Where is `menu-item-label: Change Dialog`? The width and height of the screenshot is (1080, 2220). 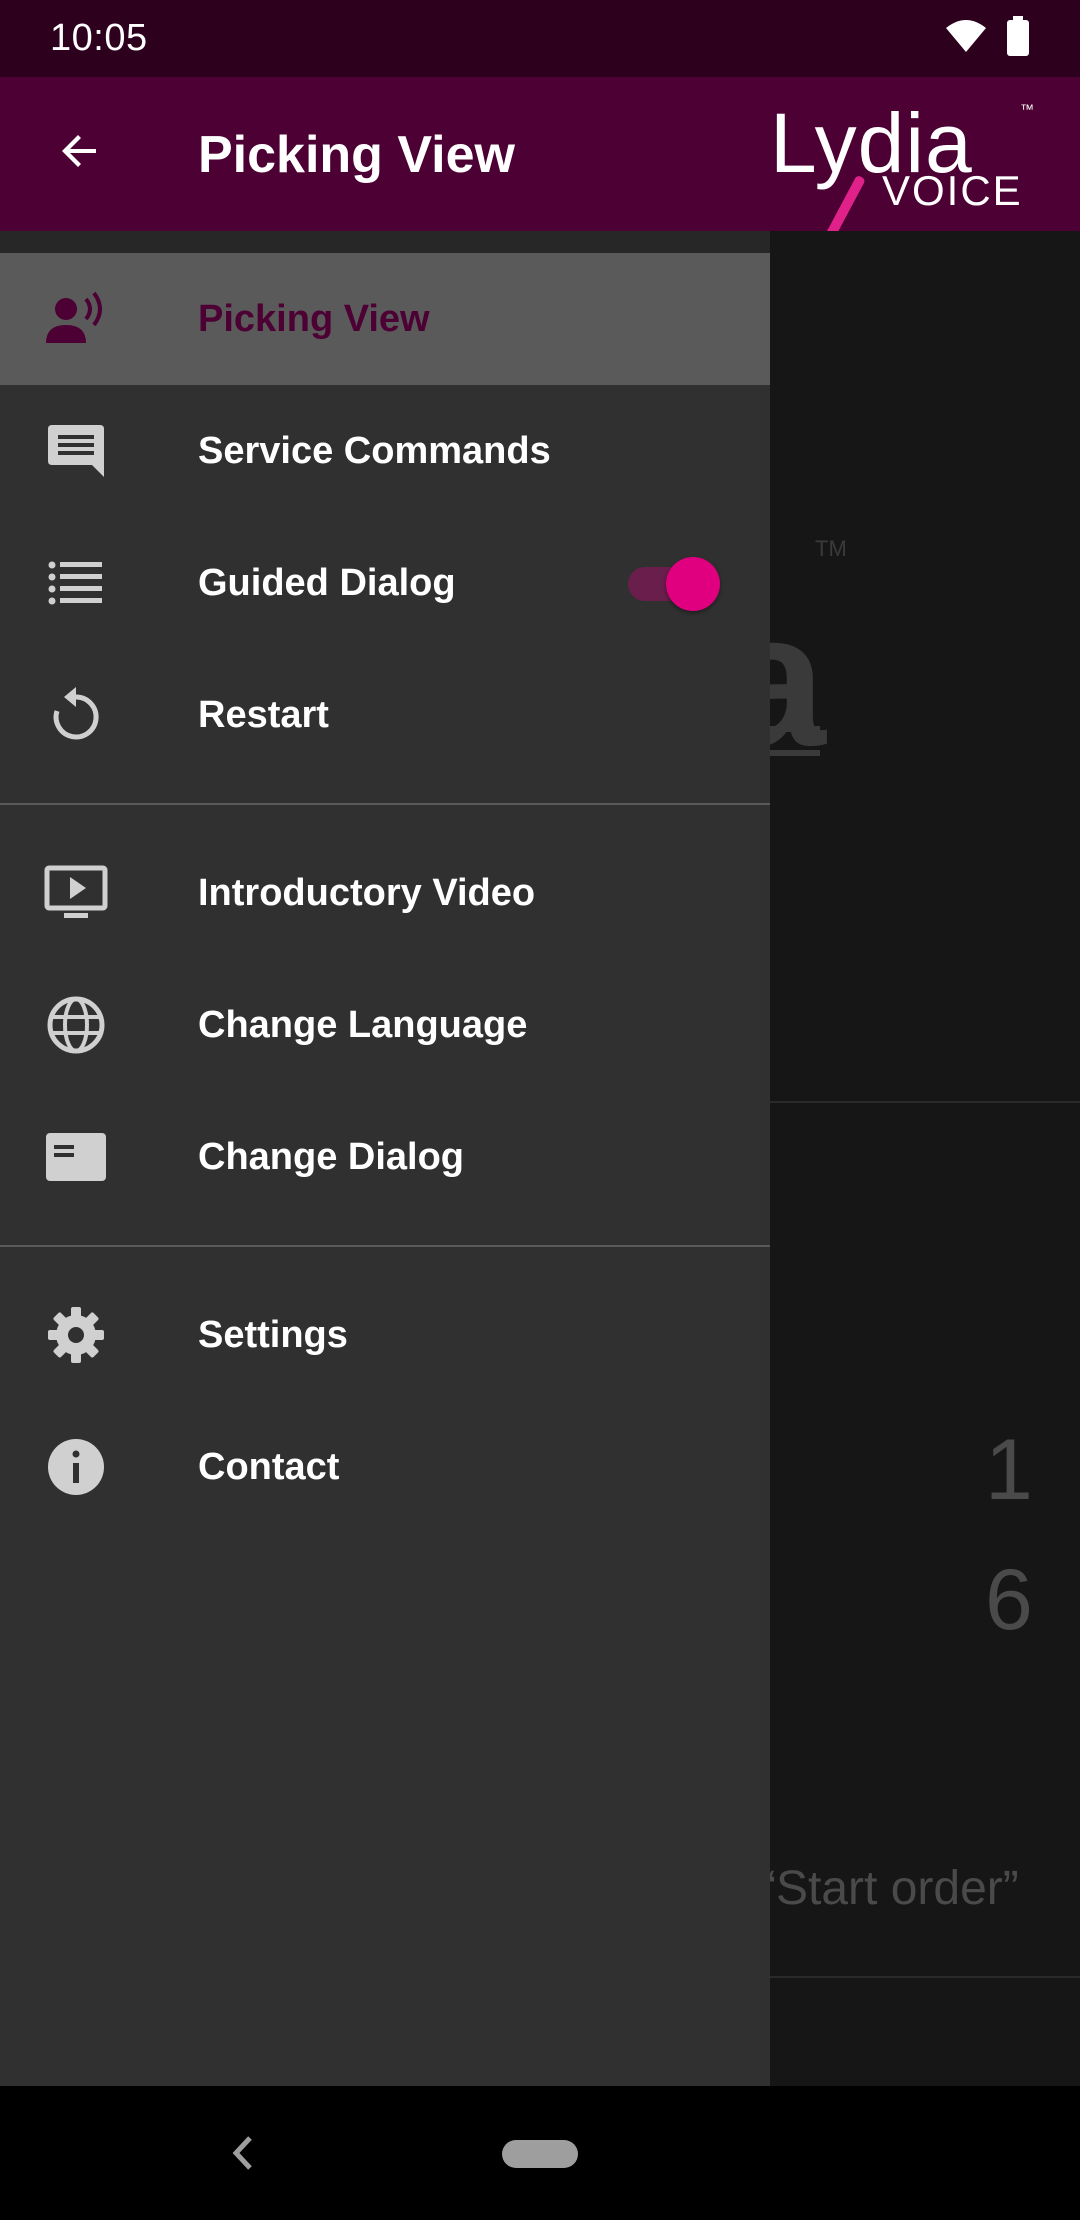 menu-item-label: Change Dialog is located at coordinates (331, 1156).